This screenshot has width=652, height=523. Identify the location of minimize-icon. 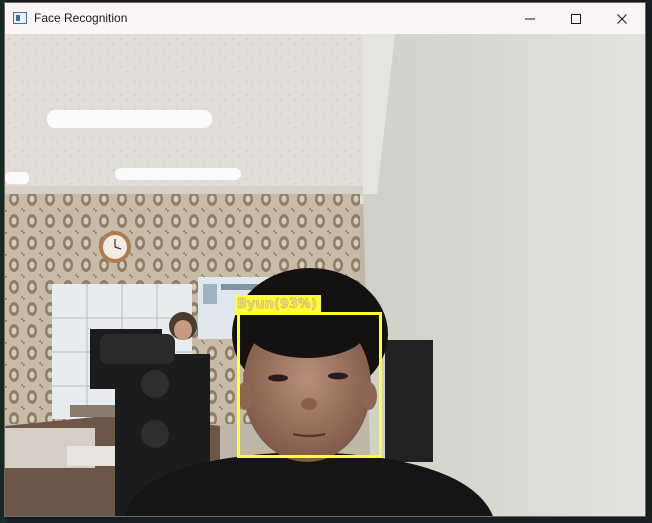
(530, 18).